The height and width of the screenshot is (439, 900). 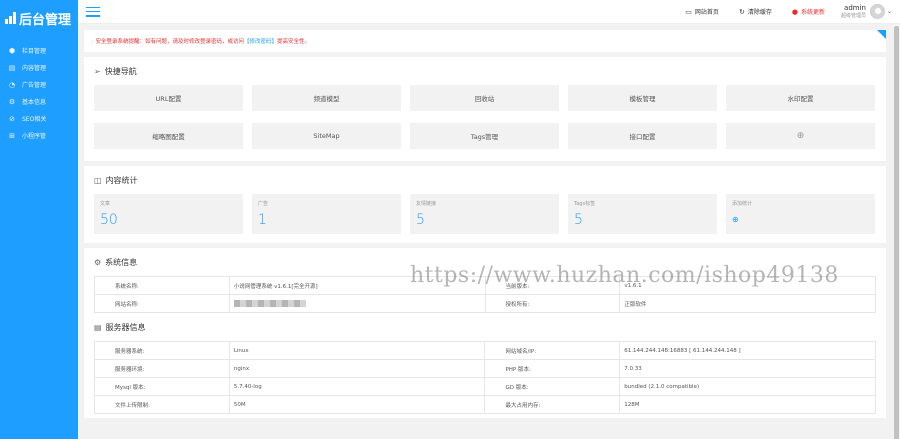 I want to click on gear-icon: ⚙, so click(x=98, y=262).